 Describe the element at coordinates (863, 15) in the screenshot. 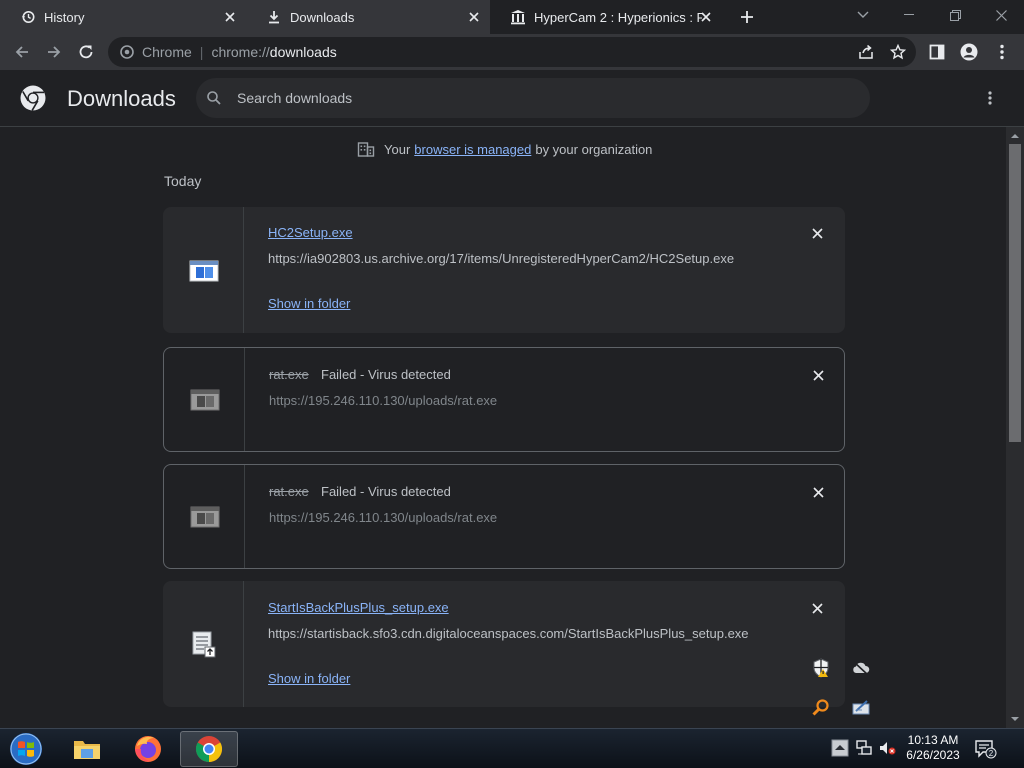

I see `tab-search-icon` at that location.